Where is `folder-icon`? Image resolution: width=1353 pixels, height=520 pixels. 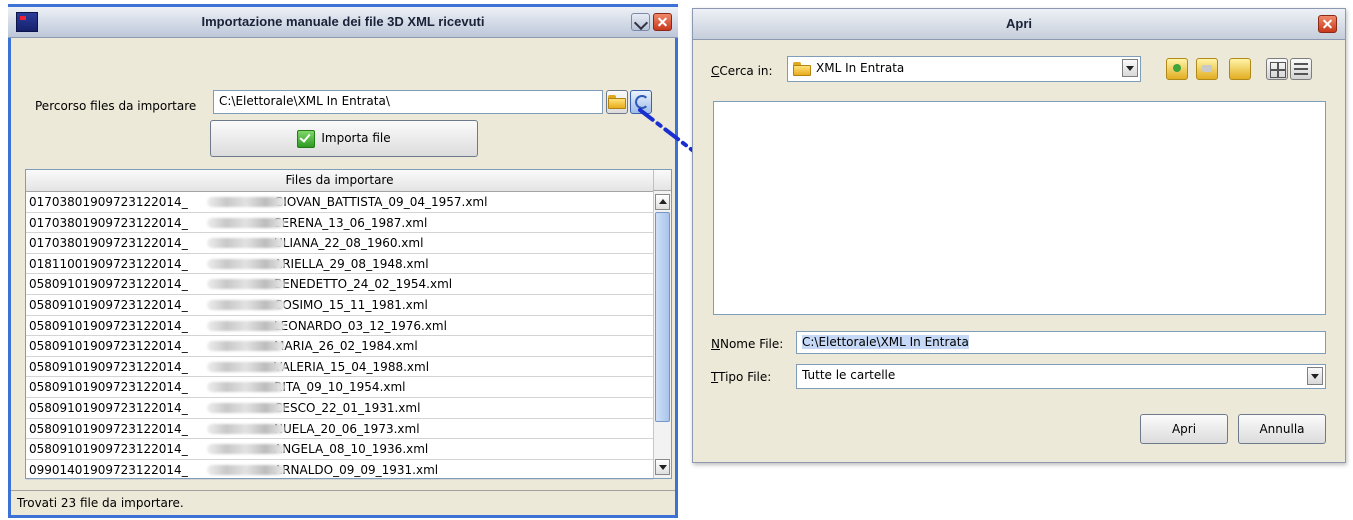
folder-icon is located at coordinates (802, 69).